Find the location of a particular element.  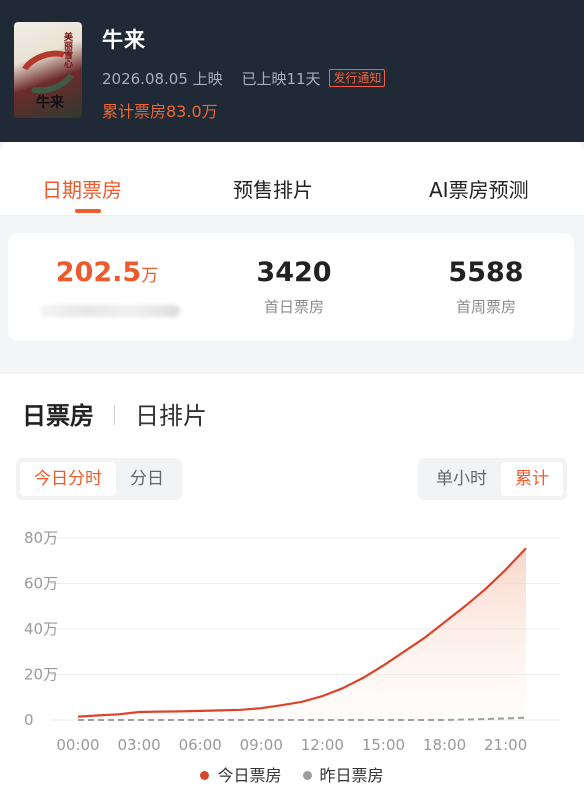

legend-yesterday: 昨日票房 is located at coordinates (343, 774).